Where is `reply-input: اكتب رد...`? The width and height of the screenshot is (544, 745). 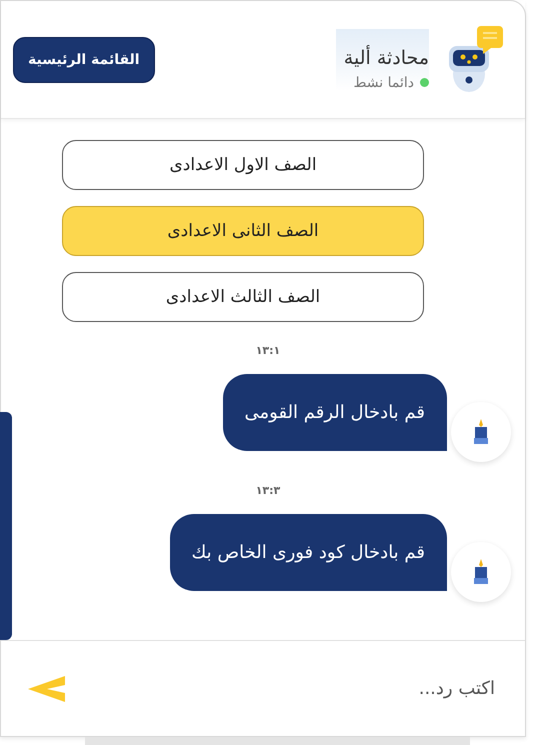 reply-input: اكتب رد... is located at coordinates (282, 688).